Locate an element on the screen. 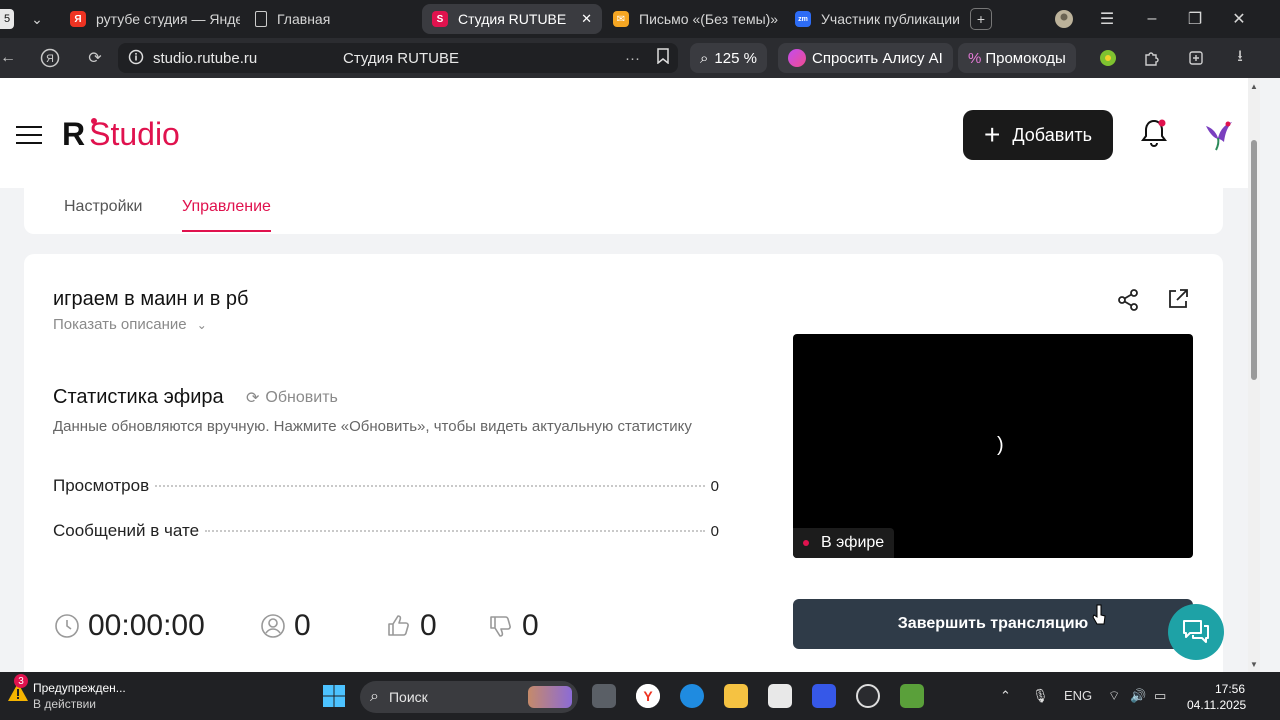 Image resolution: width=1280 pixels, height=720 pixels. extensions-puzzle-icon is located at coordinates (1152, 58).